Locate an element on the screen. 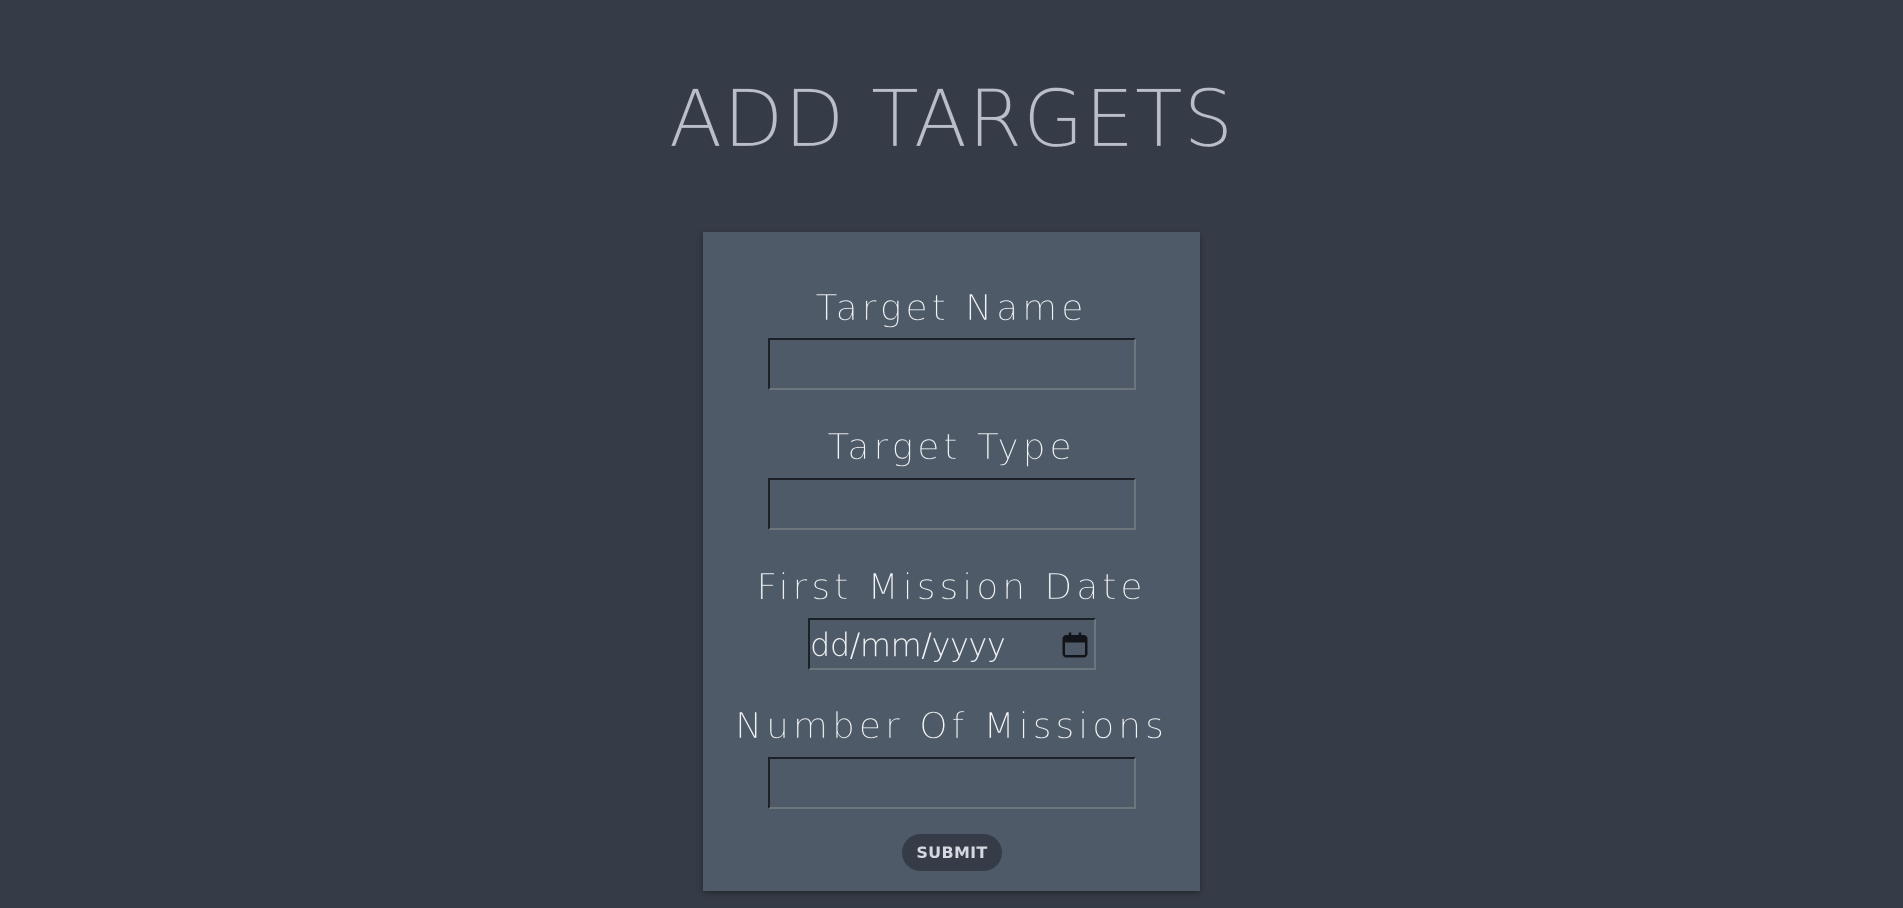  number-of-missions-input is located at coordinates (952, 783).